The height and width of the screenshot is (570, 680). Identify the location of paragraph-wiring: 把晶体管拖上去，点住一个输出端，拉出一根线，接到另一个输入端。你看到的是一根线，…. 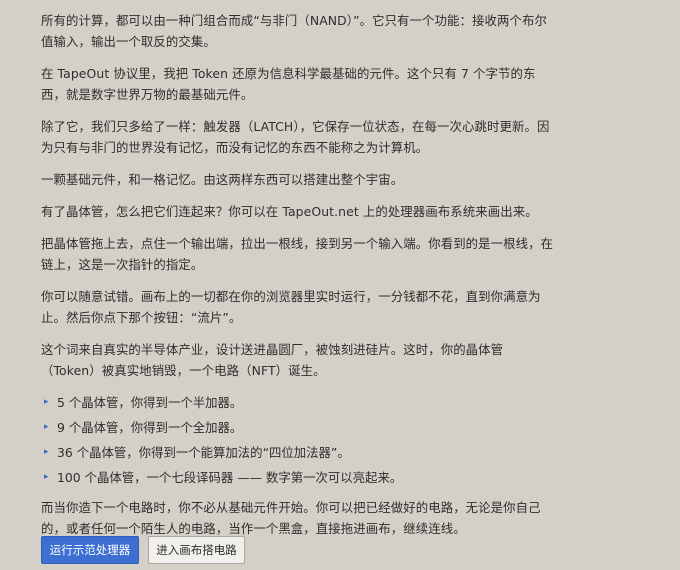
(297, 254).